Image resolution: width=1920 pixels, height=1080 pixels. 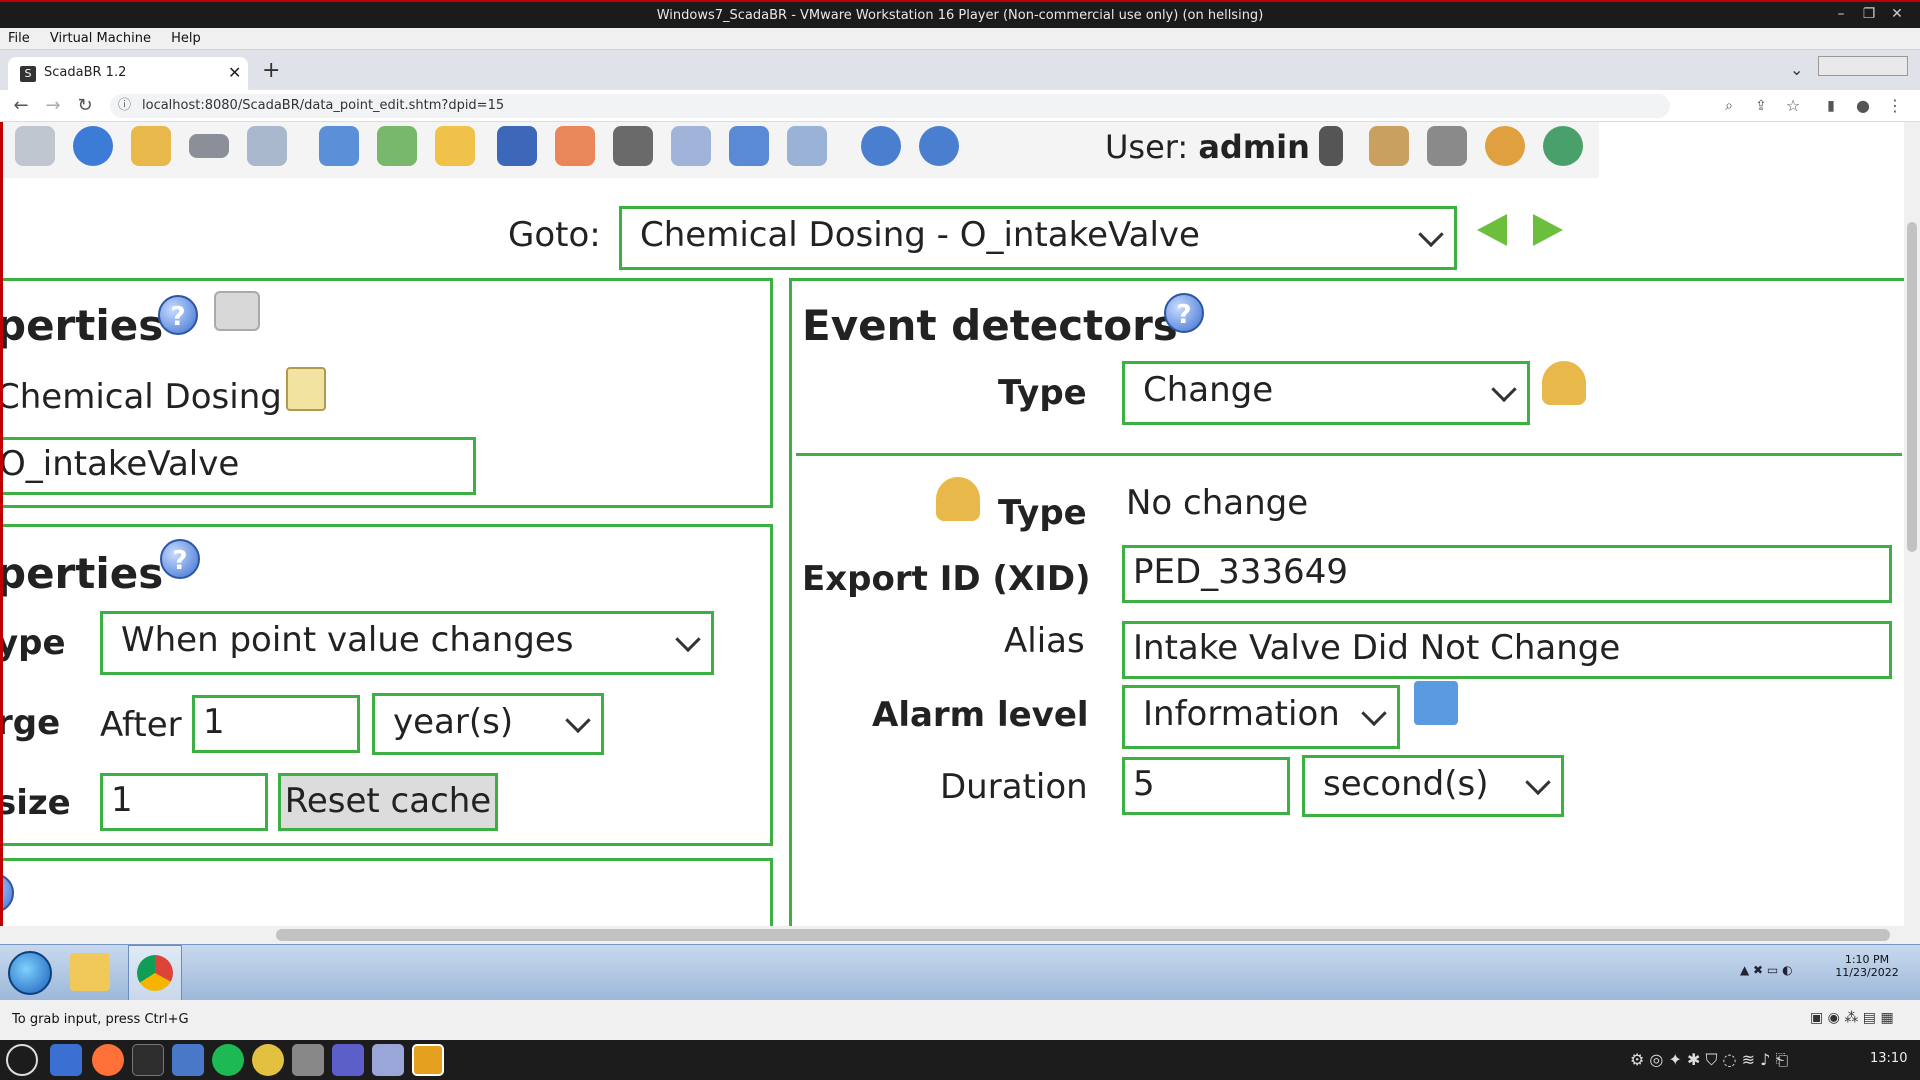 What do you see at coordinates (1831, 106) in the screenshot?
I see `sidepanel-icon: ▮` at bounding box center [1831, 106].